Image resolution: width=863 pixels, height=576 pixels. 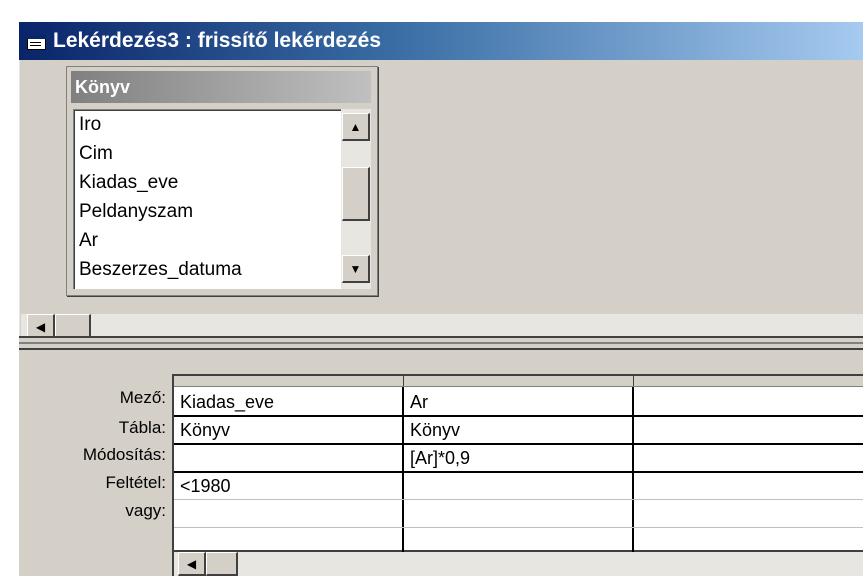 What do you see at coordinates (288, 402) in the screenshot?
I see `cell-field: Kiadas_eve` at bounding box center [288, 402].